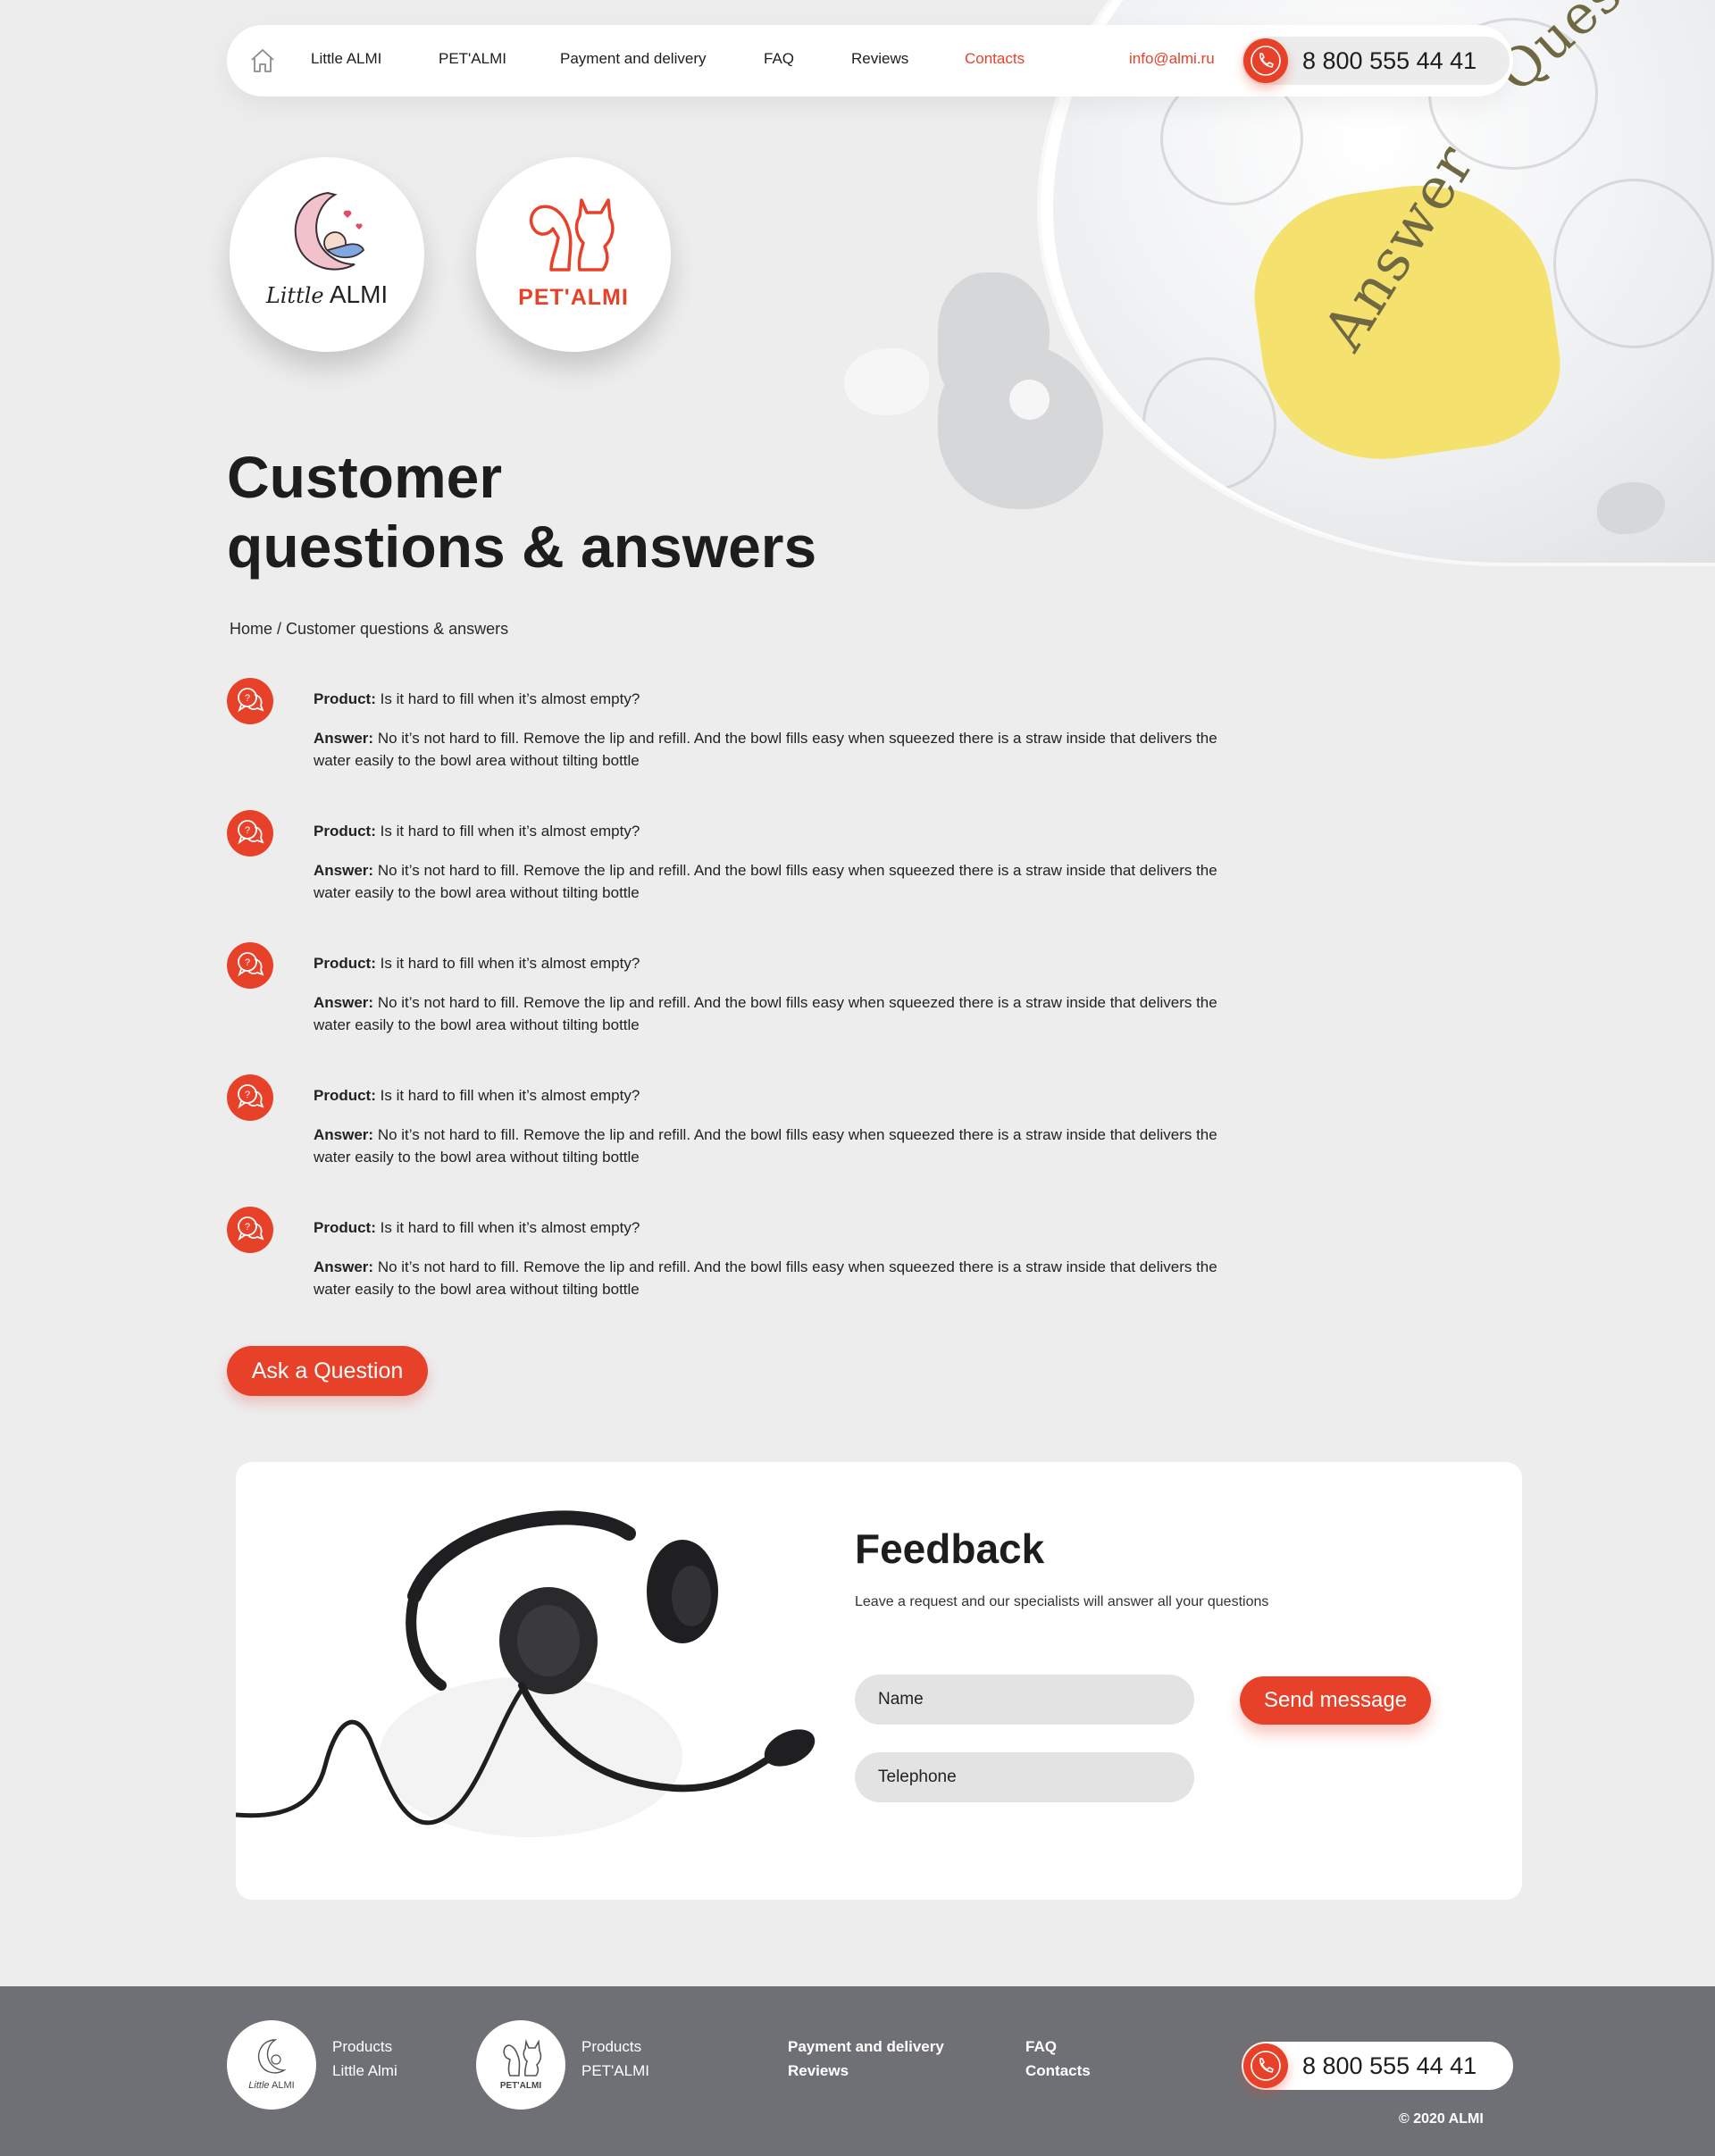  I want to click on footer-phone-number: 8 800 555 44 41, so click(1389, 2065).